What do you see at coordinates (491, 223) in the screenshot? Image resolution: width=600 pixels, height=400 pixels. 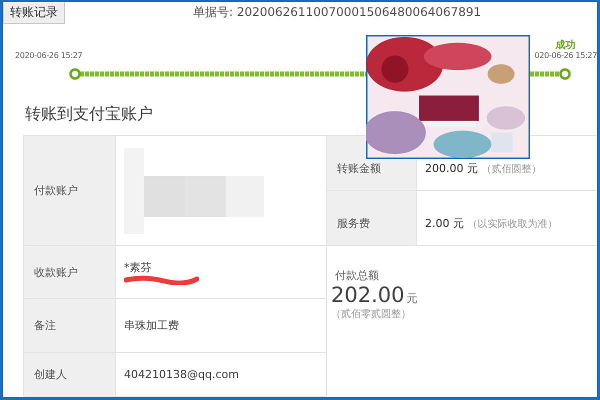 I see `amount-value: 2.00 元 （以实际收取为准）` at bounding box center [491, 223].